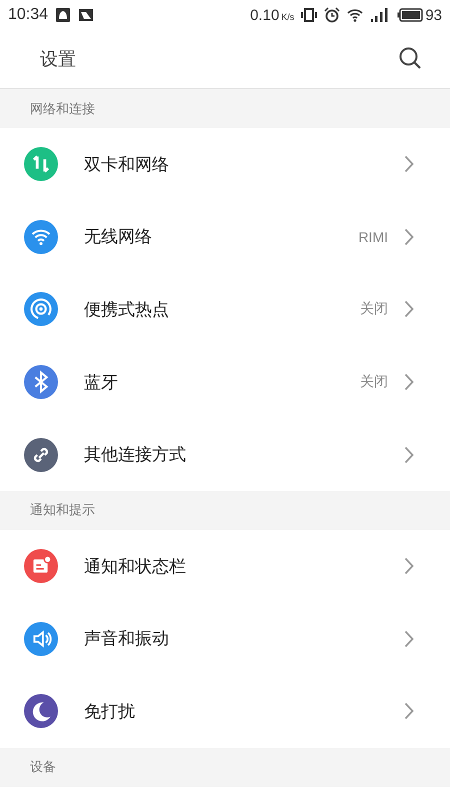 This screenshot has width=450, height=800. I want to click on bluetooth-icon, so click(41, 382).